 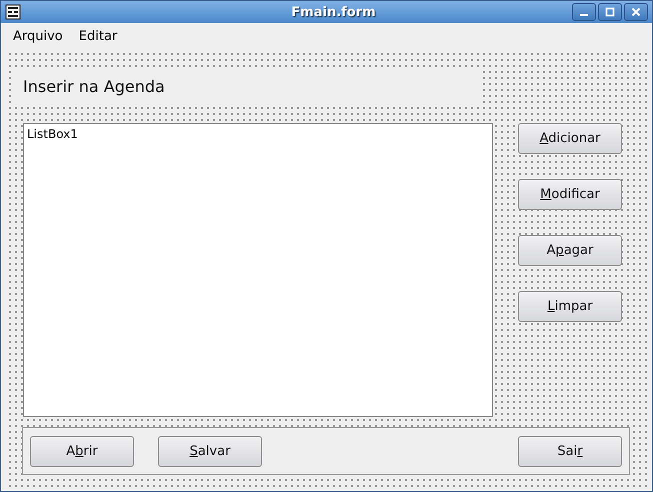 I want to click on action-button: Sair, so click(x=570, y=451).